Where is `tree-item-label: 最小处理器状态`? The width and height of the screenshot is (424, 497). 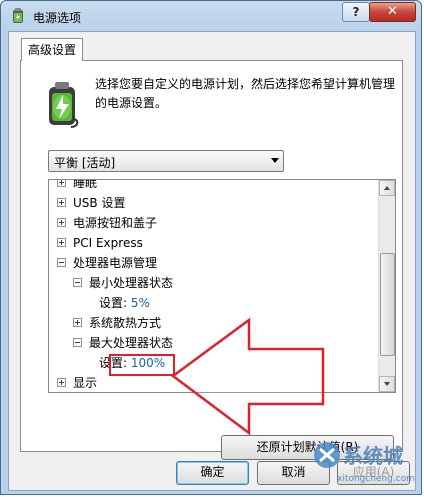 tree-item-label: 最小处理器状态 is located at coordinates (131, 283).